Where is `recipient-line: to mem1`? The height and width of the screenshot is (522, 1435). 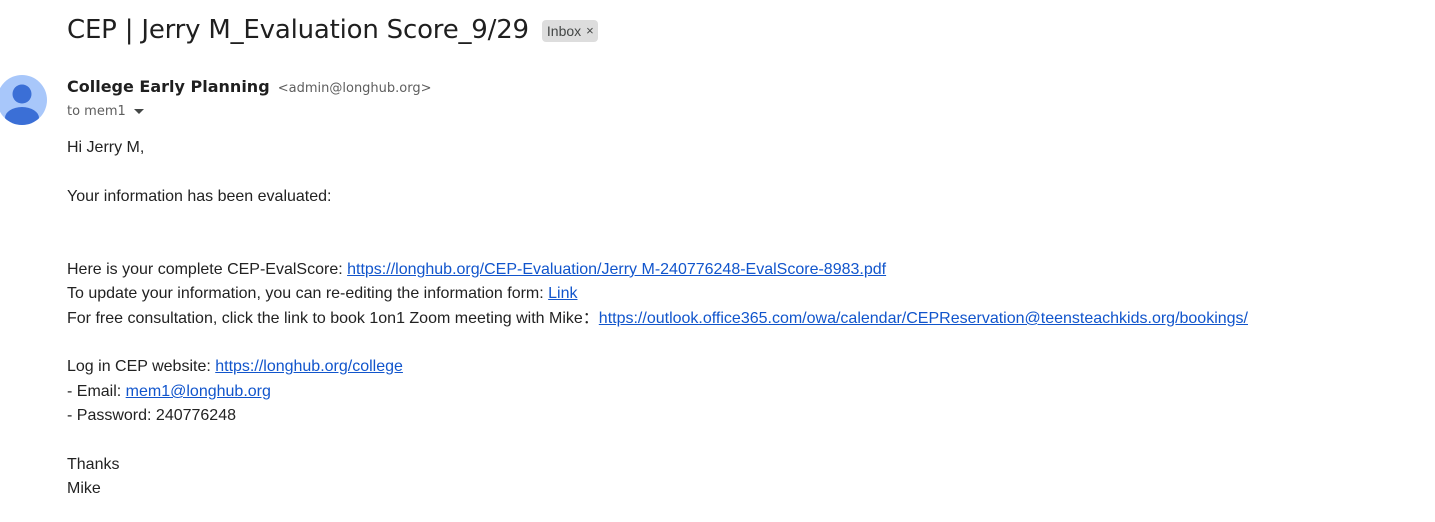 recipient-line: to mem1 is located at coordinates (105, 111).